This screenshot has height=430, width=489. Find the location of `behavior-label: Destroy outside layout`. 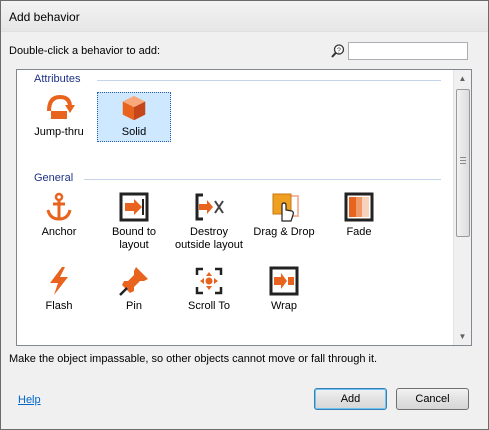

behavior-label: Destroy outside layout is located at coordinates (209, 238).